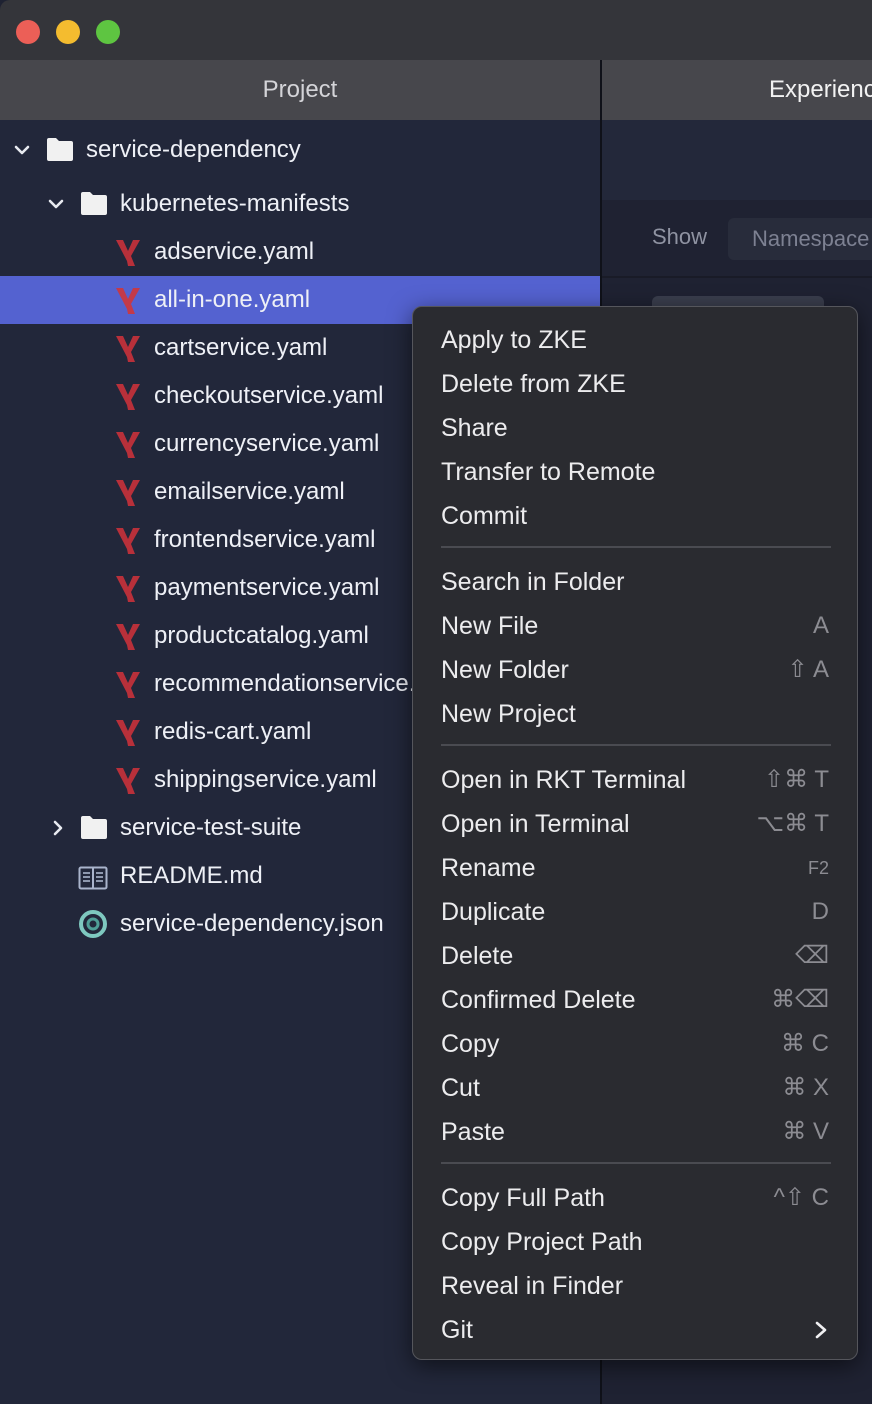 The width and height of the screenshot is (872, 1404). What do you see at coordinates (636, 516) in the screenshot?
I see `menu-item-commit: Commit` at bounding box center [636, 516].